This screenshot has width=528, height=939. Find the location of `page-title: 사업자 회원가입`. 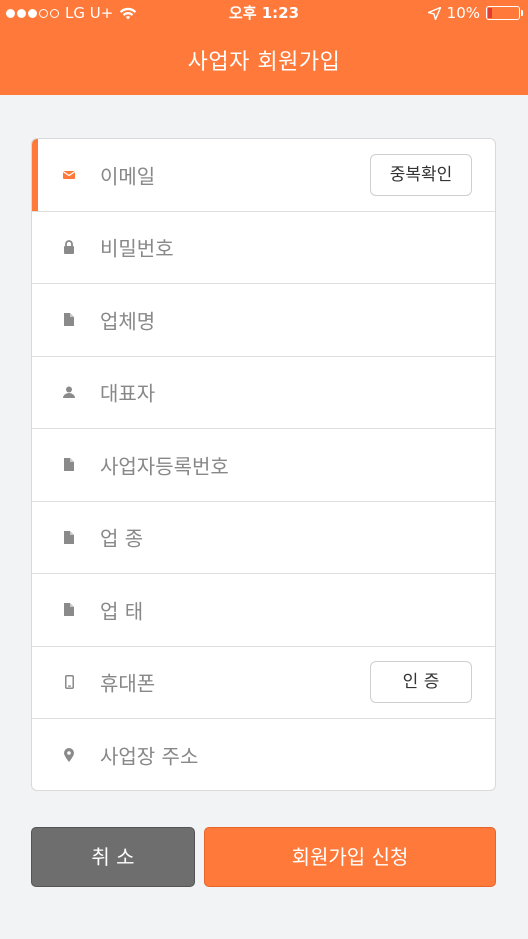

page-title: 사업자 회원가입 is located at coordinates (264, 62).